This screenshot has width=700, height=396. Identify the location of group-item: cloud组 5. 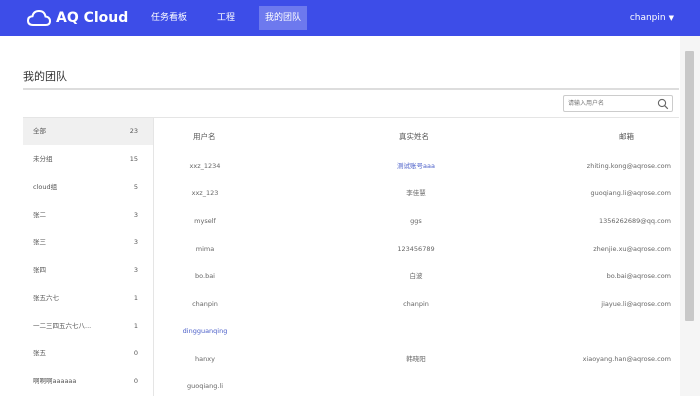
(88, 187).